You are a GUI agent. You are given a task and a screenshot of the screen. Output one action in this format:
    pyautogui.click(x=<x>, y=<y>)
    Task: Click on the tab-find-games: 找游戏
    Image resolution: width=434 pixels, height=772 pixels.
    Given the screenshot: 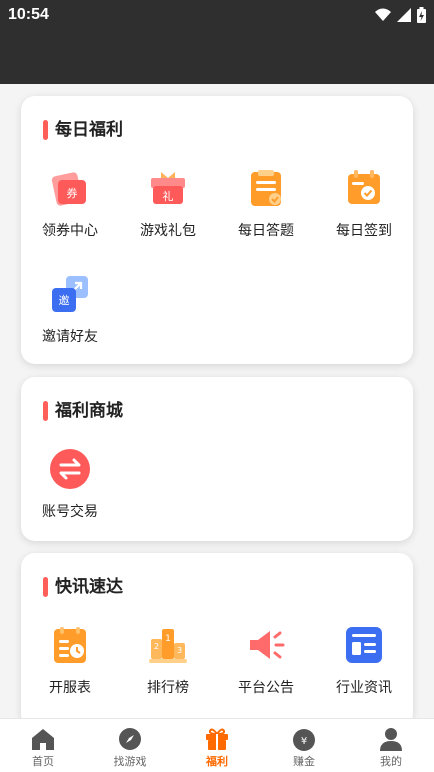 What is the action you would take?
    pyautogui.click(x=130, y=745)
    